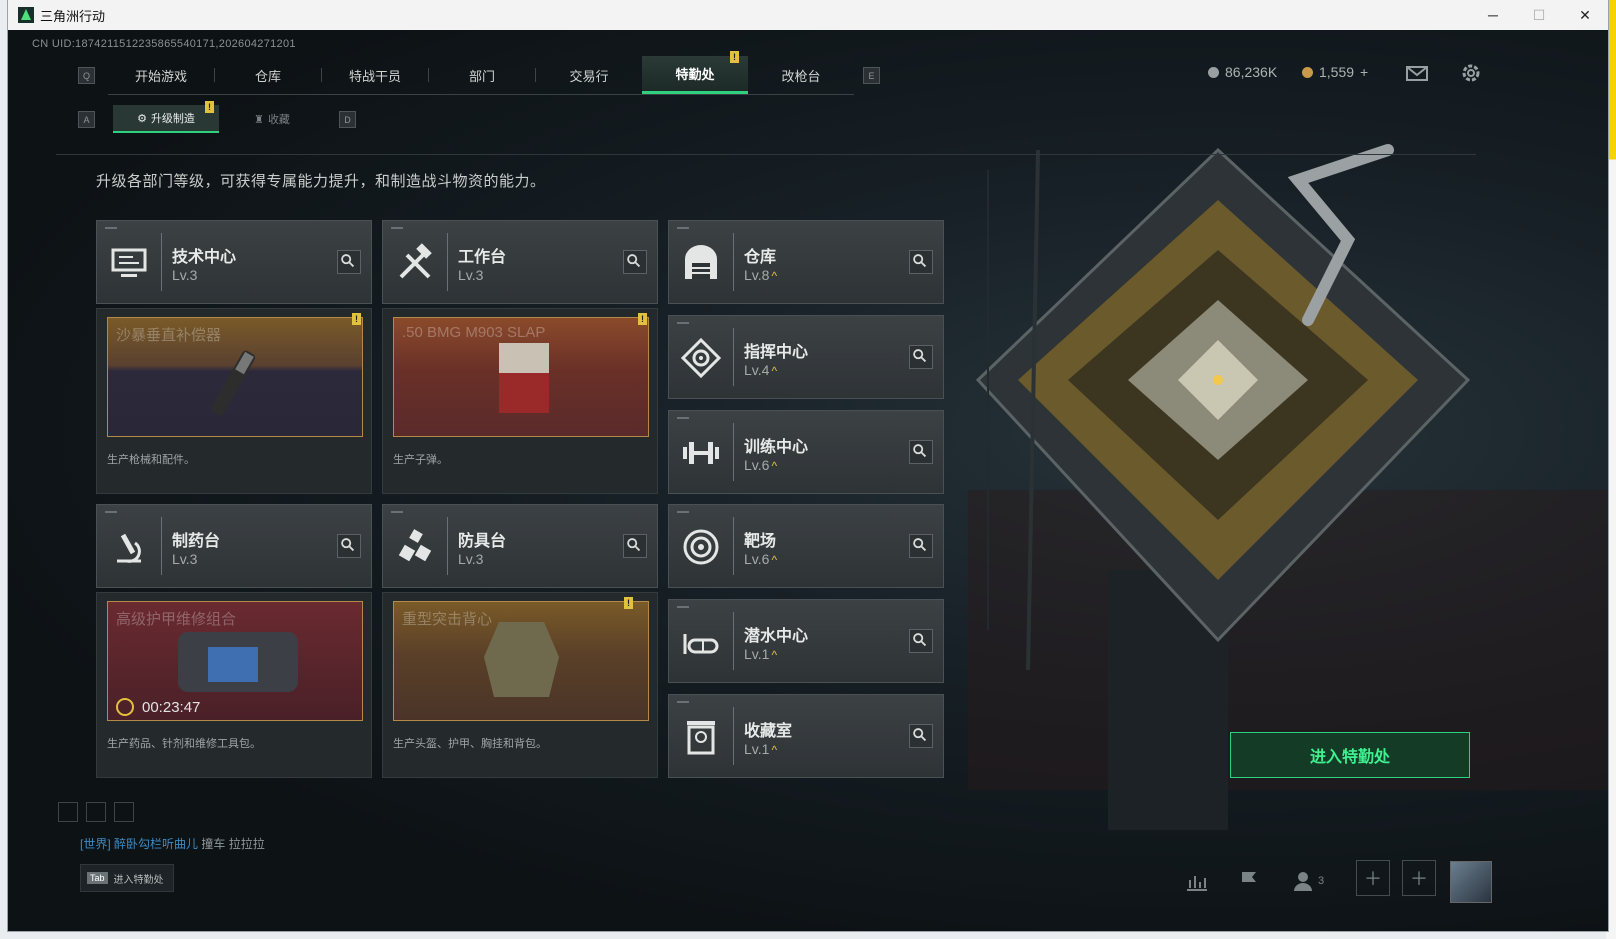 The height and width of the screenshot is (939, 1616). What do you see at coordinates (760, 541) in the screenshot?
I see `dept-name: 靶场` at bounding box center [760, 541].